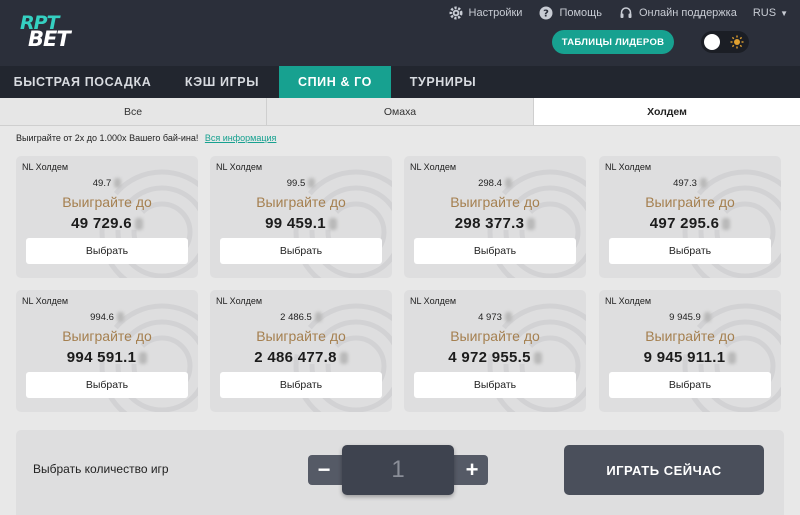  I want to click on quantity-stepper: − + 1, so click(398, 470).